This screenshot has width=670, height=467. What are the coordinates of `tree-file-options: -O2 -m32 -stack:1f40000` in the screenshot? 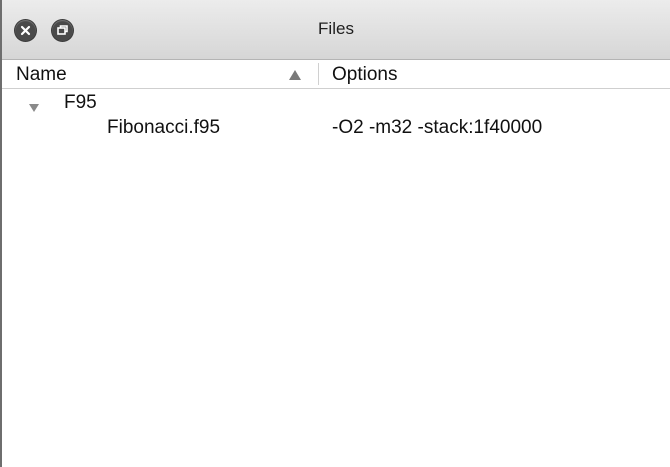 It's located at (437, 128).